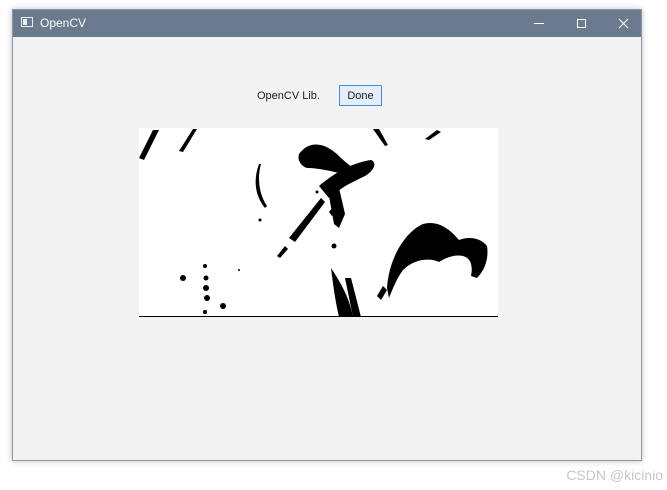  Describe the element at coordinates (288, 96) in the screenshot. I see `opencv-lib-label: OpenCV Lib.` at that location.